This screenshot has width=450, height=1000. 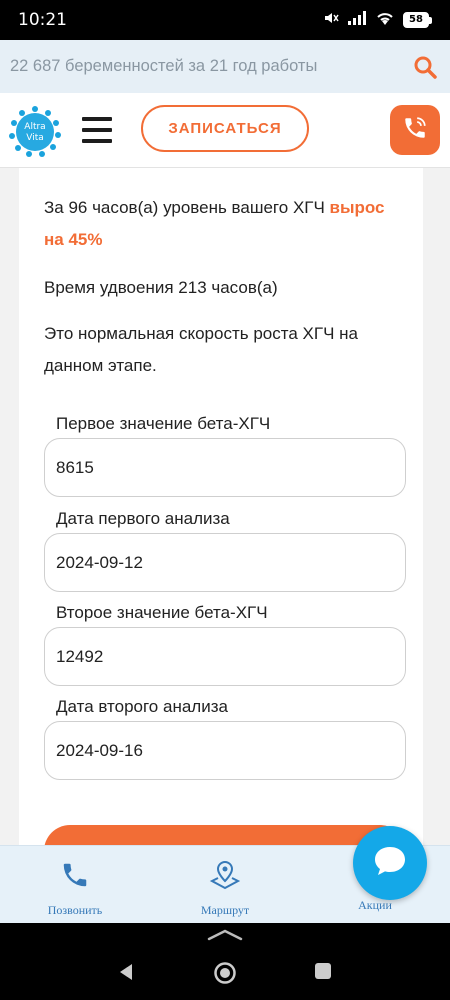 What do you see at coordinates (161, 287) in the screenshot?
I see `doubling-time-text: Время удвоения 213 часов(а)` at bounding box center [161, 287].